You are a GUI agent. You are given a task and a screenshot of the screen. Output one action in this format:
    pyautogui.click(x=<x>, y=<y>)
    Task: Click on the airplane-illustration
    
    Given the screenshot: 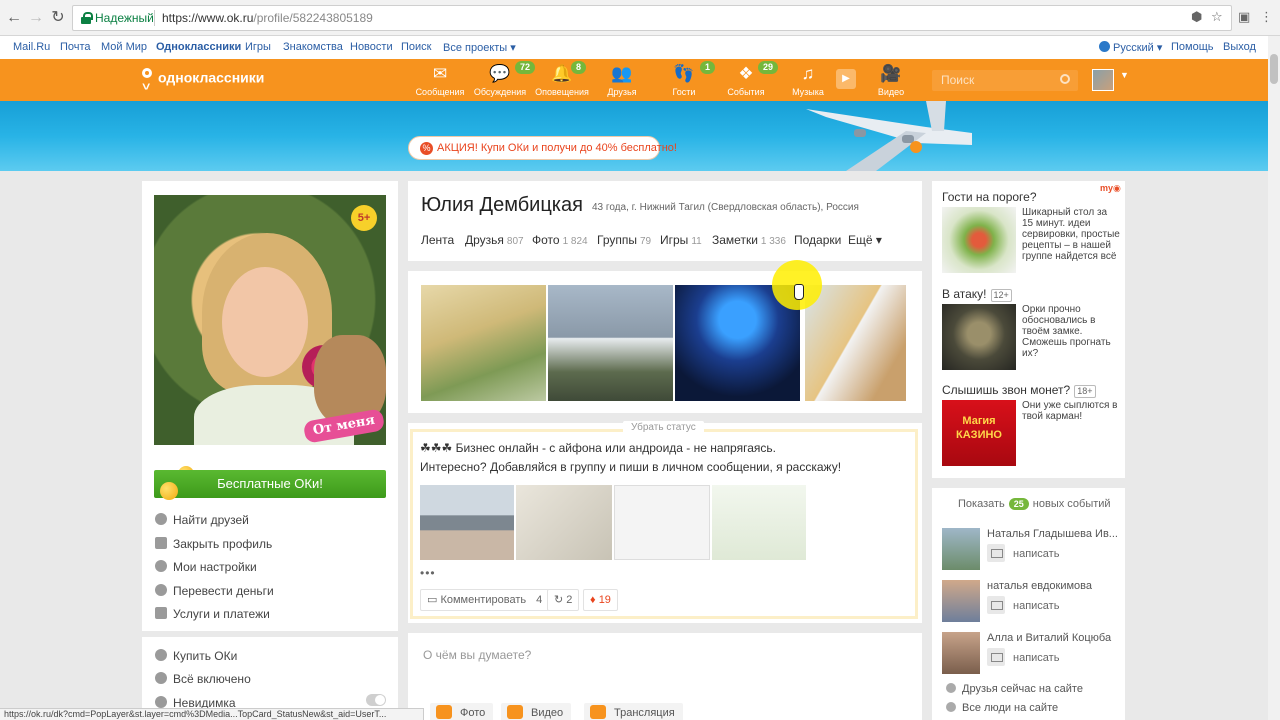 What is the action you would take?
    pyautogui.click(x=889, y=136)
    